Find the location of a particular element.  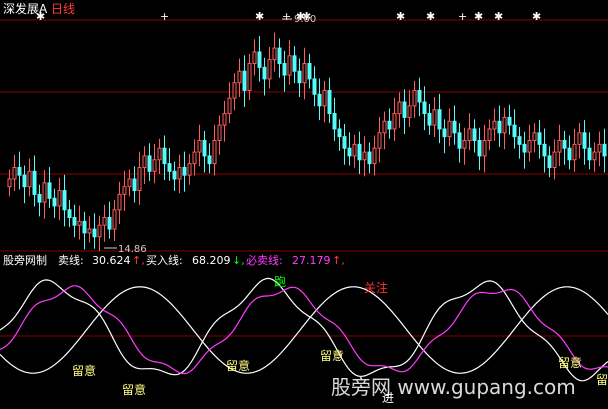

oscillator-annotation: 跑 is located at coordinates (280, 282).